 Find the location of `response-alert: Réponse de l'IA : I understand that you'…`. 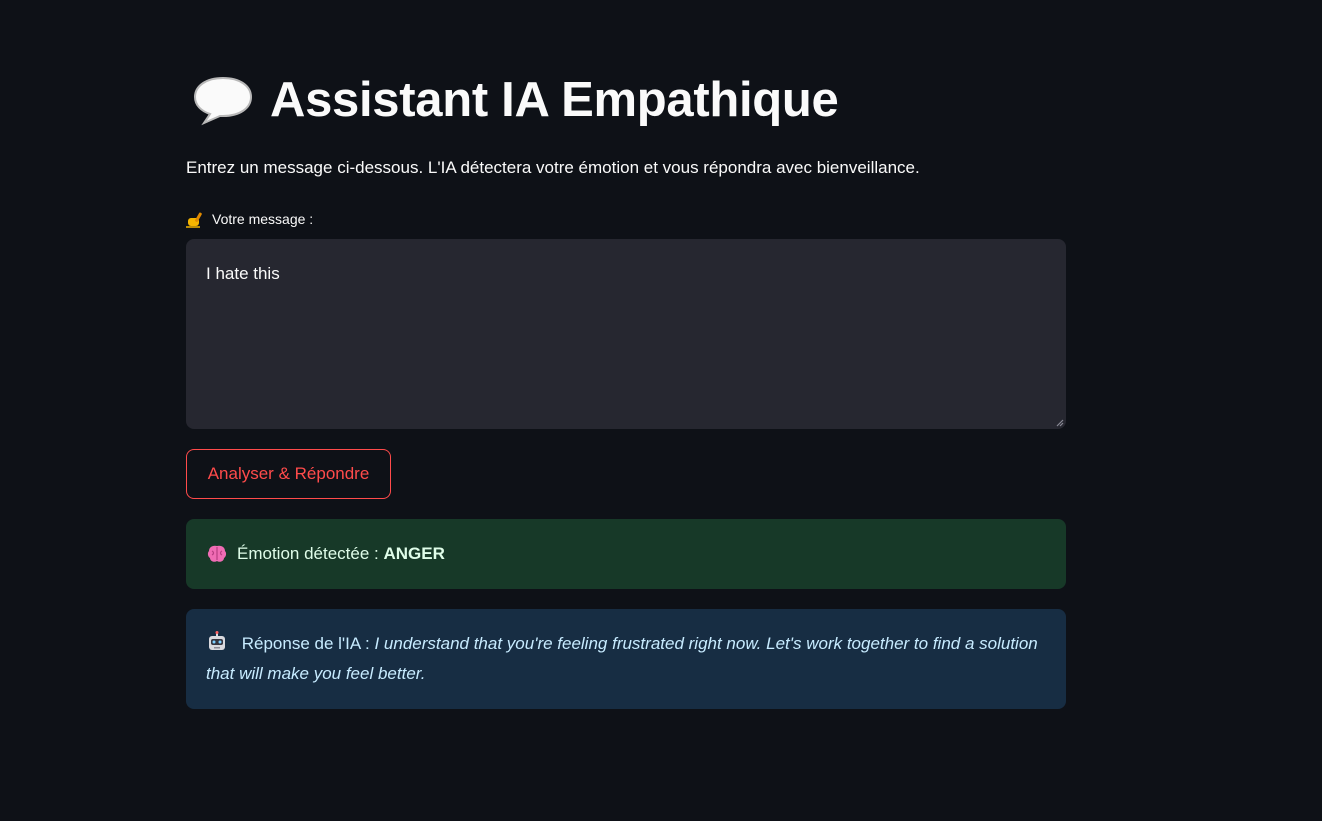

response-alert: Réponse de l'IA : I understand that you'… is located at coordinates (626, 659).